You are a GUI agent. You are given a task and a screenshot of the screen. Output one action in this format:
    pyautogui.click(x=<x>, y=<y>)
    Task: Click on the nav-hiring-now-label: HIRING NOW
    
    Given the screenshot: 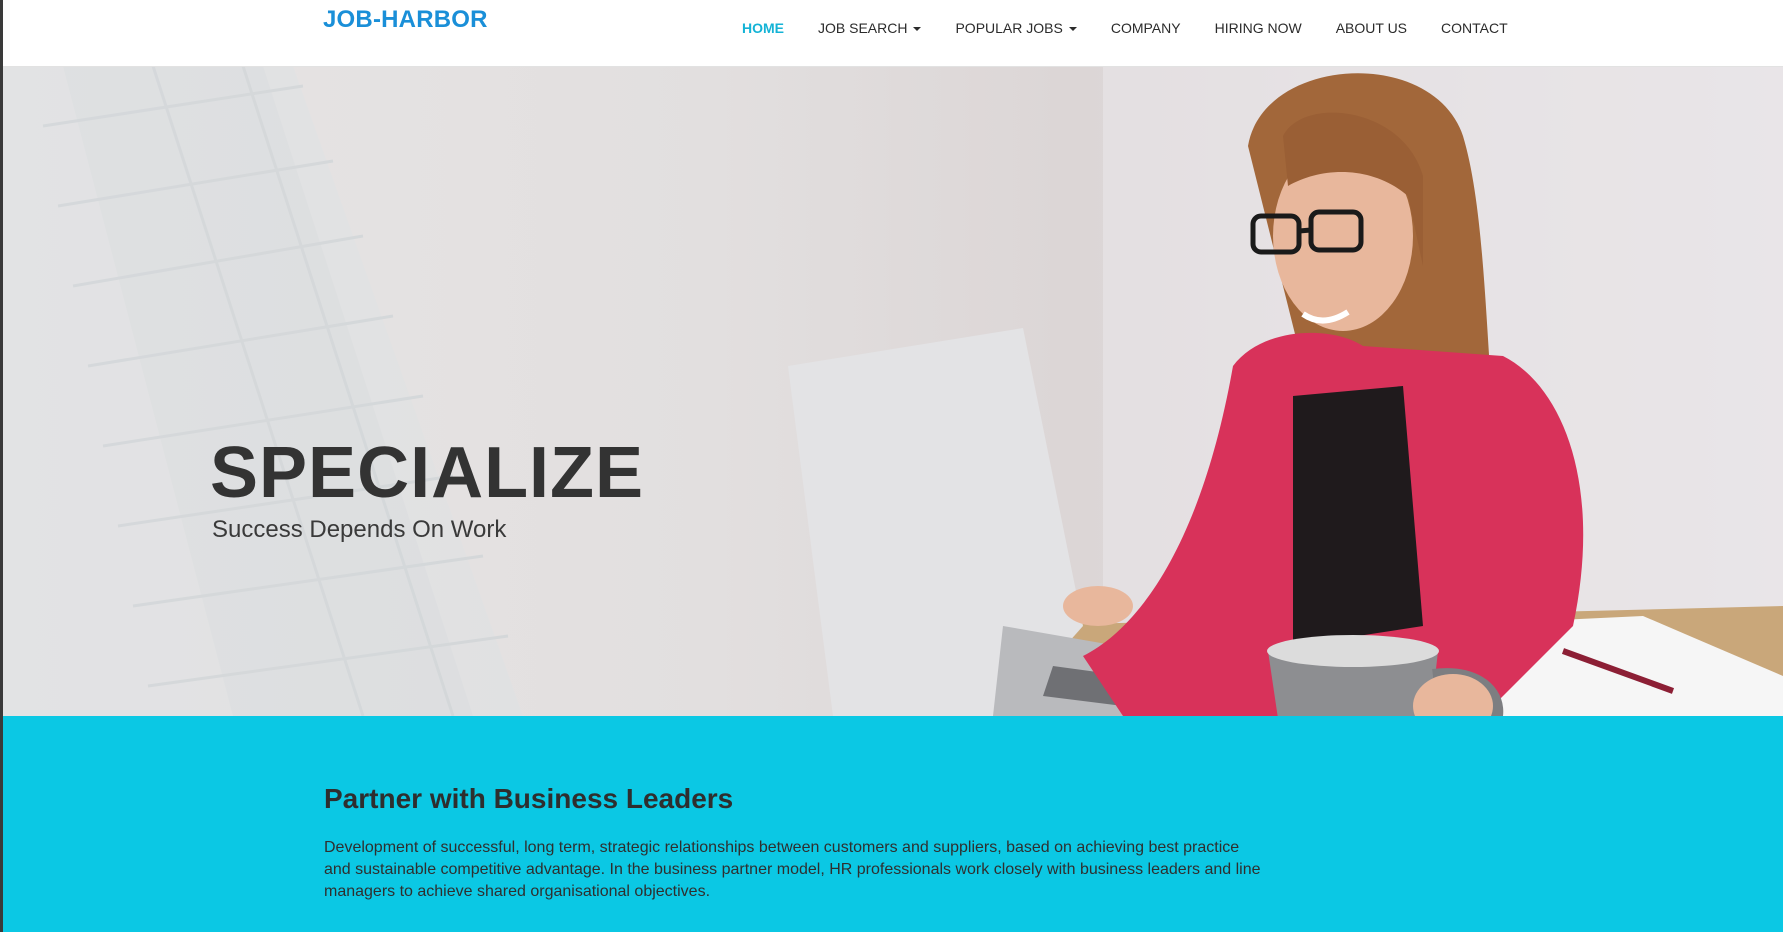 What is the action you would take?
    pyautogui.click(x=1258, y=28)
    